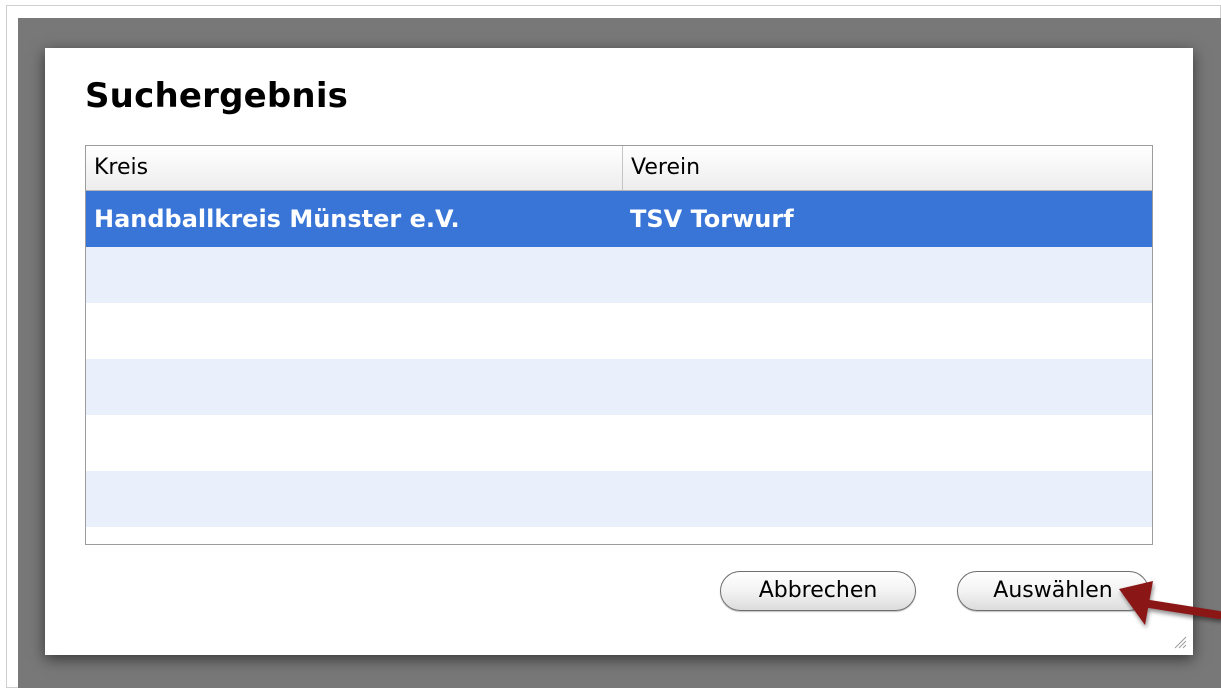 The height and width of the screenshot is (692, 1221). Describe the element at coordinates (217, 96) in the screenshot. I see `dialog-title: Suchergebnis` at that location.